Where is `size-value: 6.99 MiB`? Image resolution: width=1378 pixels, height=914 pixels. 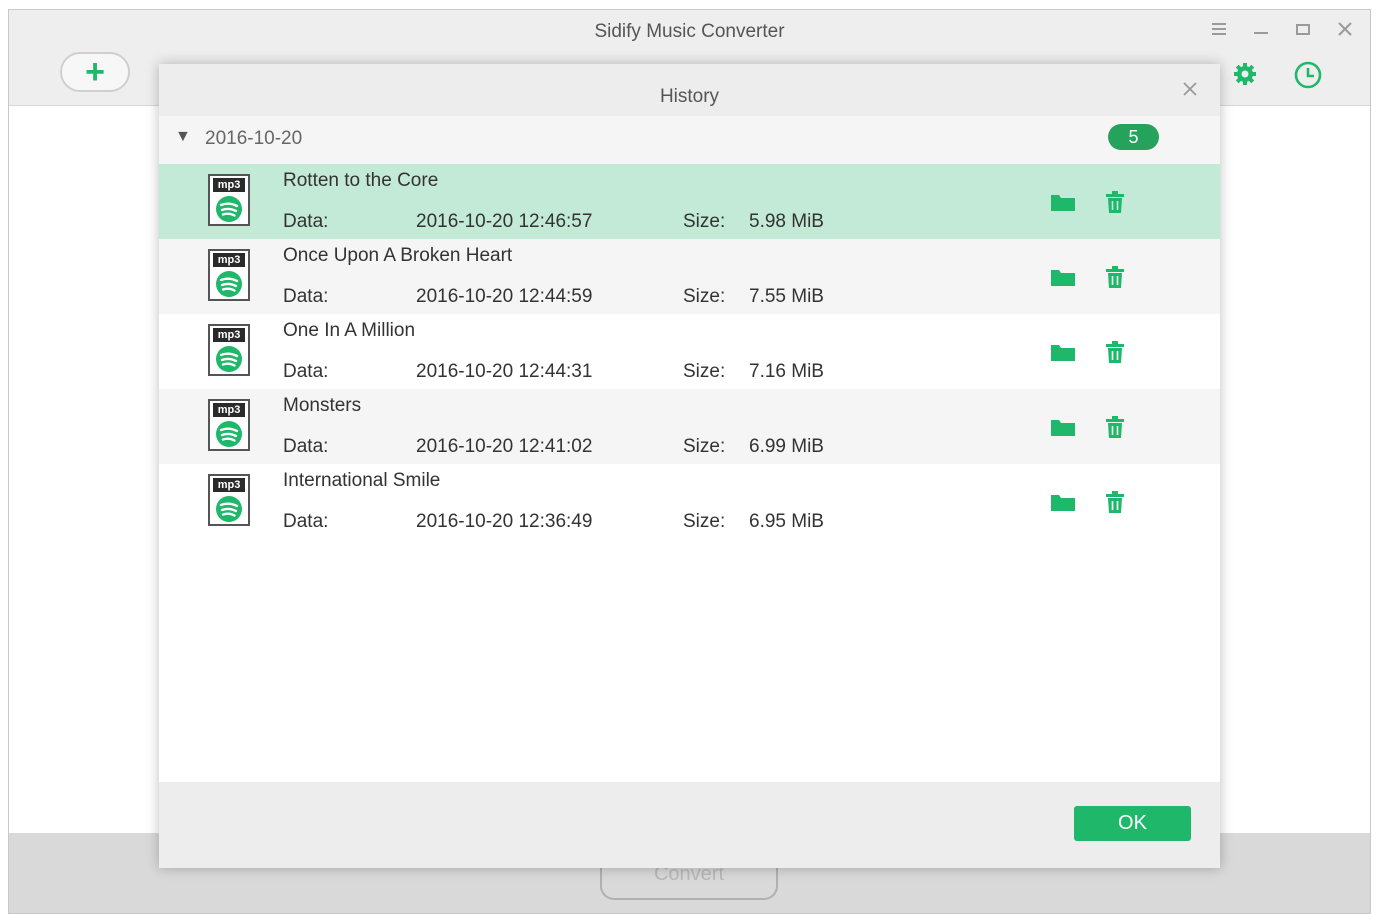 size-value: 6.99 MiB is located at coordinates (786, 446).